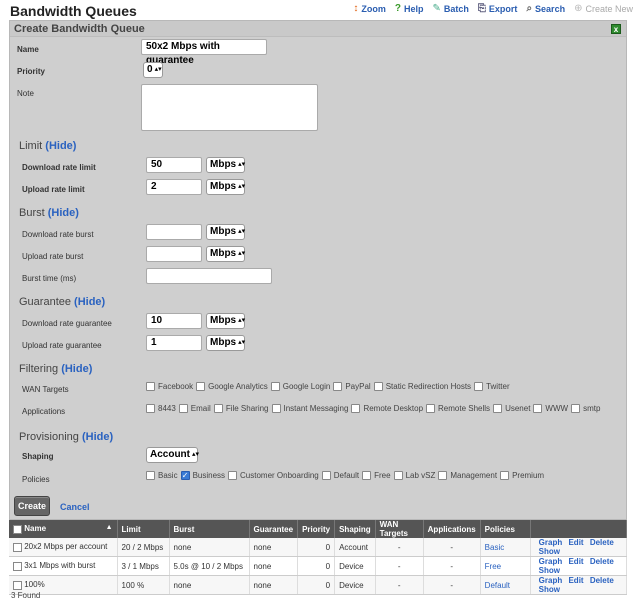 The height and width of the screenshot is (604, 643). What do you see at coordinates (452, 529) in the screenshot?
I see `column-header-applications: Applications` at bounding box center [452, 529].